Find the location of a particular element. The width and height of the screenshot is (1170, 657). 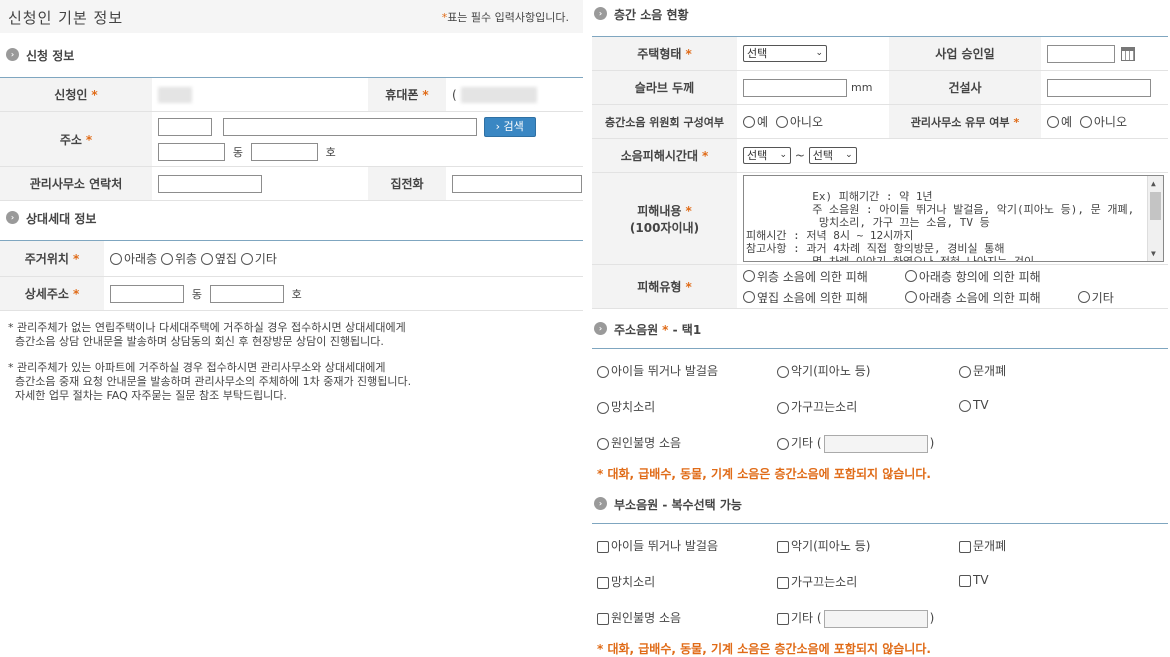

office-no-radio is located at coordinates (1085, 121).